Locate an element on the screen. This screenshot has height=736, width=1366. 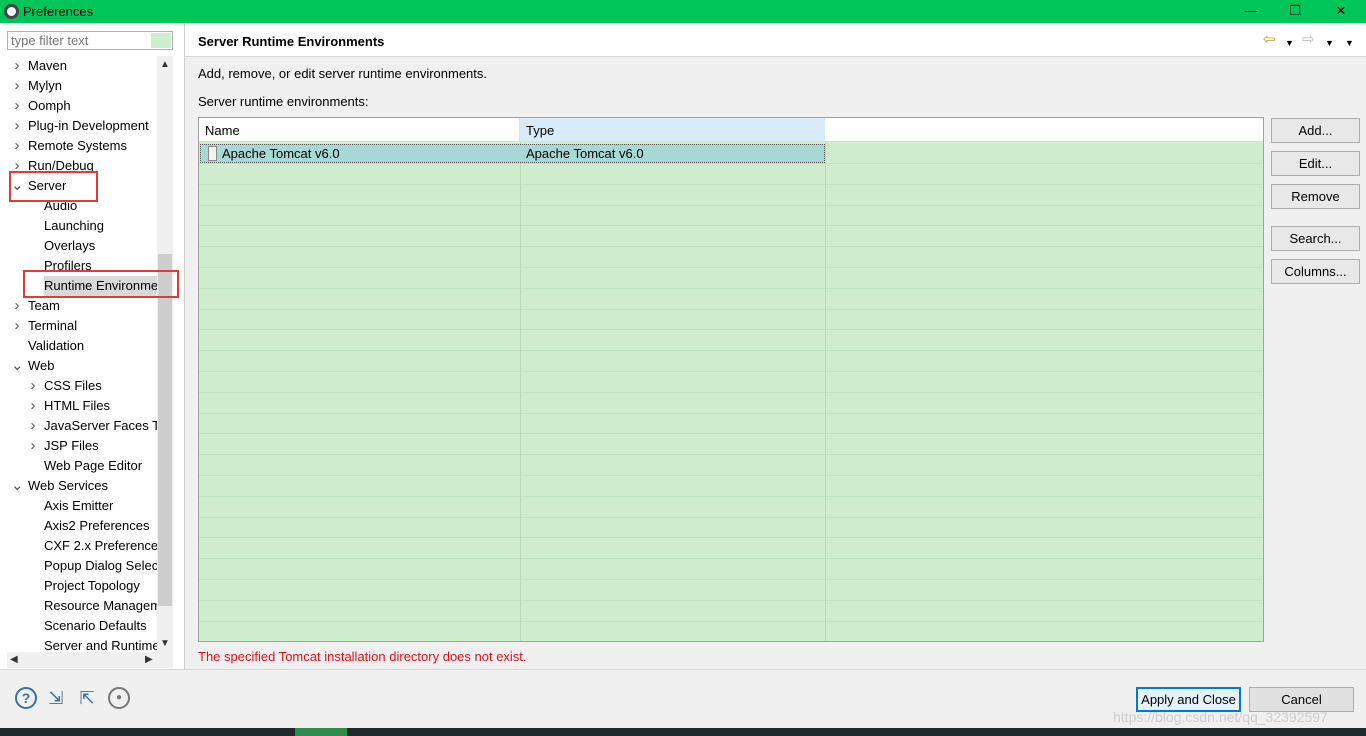
filter-input is located at coordinates (90, 40).